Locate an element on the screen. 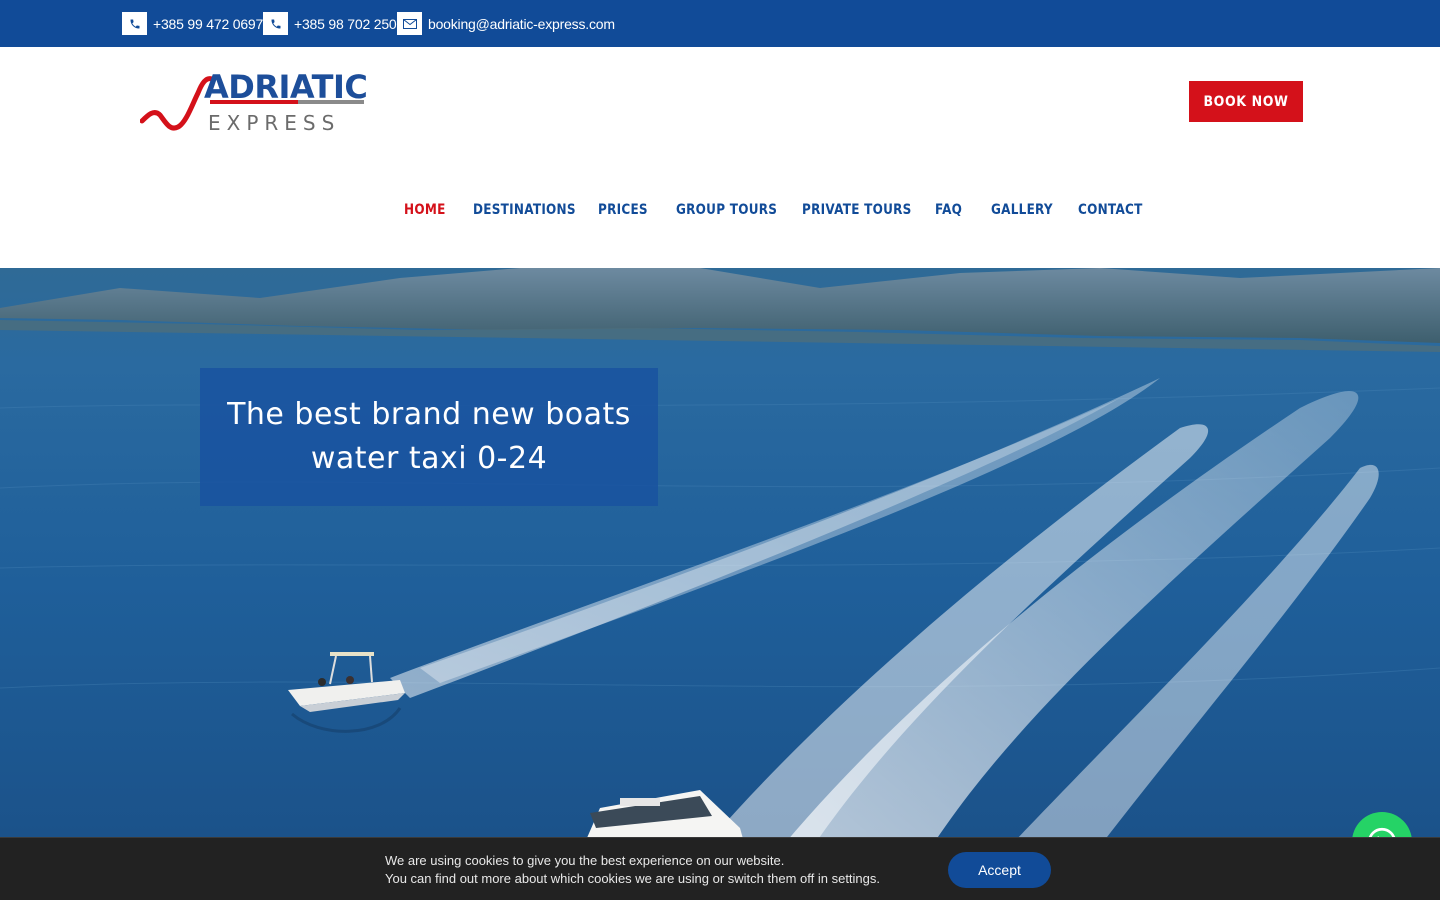  phone-contact-1: +385 99 472 0697 is located at coordinates (192, 23).